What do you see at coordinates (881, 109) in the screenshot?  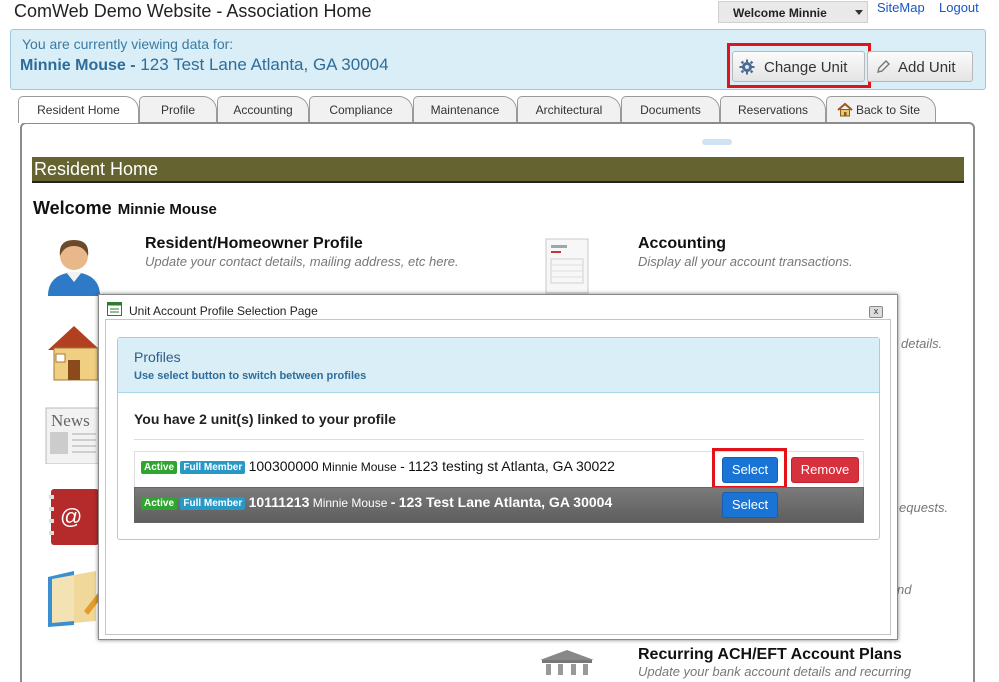 I see `tab-back-to-site: Back to Site` at bounding box center [881, 109].